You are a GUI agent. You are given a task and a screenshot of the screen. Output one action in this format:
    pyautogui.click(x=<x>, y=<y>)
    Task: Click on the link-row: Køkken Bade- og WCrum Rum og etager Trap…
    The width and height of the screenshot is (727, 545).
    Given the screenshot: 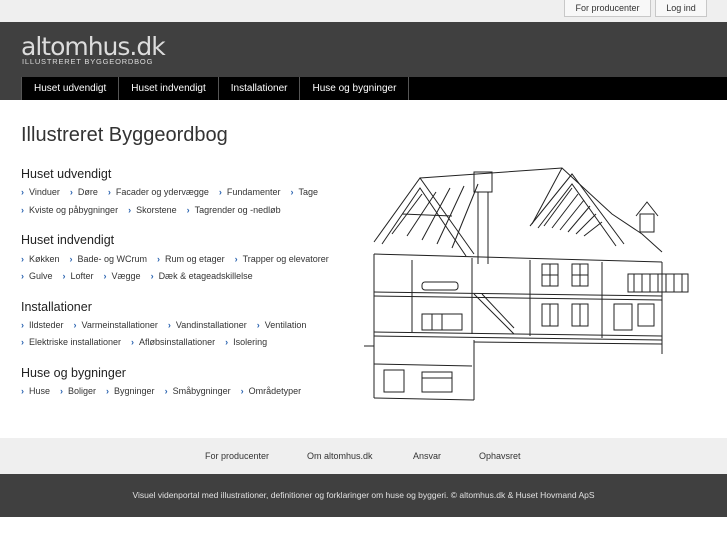 What is the action you would take?
    pyautogui.click(x=180, y=259)
    